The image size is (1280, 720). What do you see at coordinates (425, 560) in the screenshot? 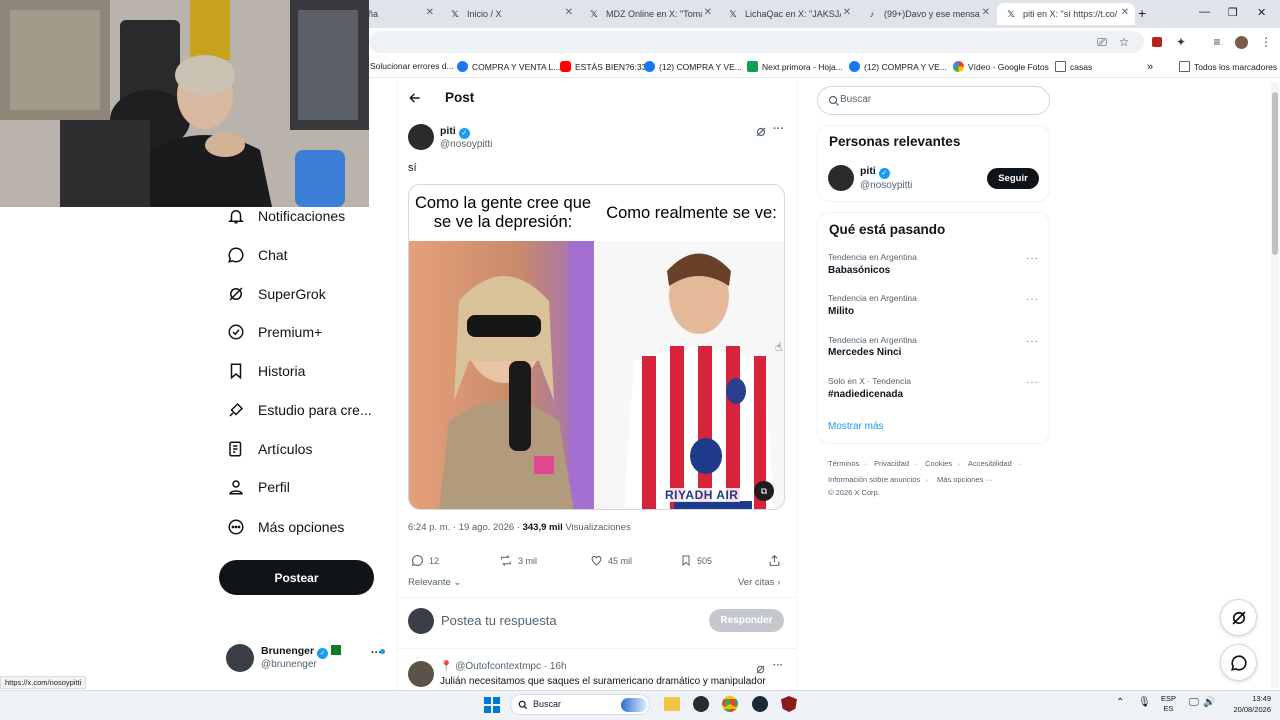
I see `reply-action: 12` at bounding box center [425, 560].